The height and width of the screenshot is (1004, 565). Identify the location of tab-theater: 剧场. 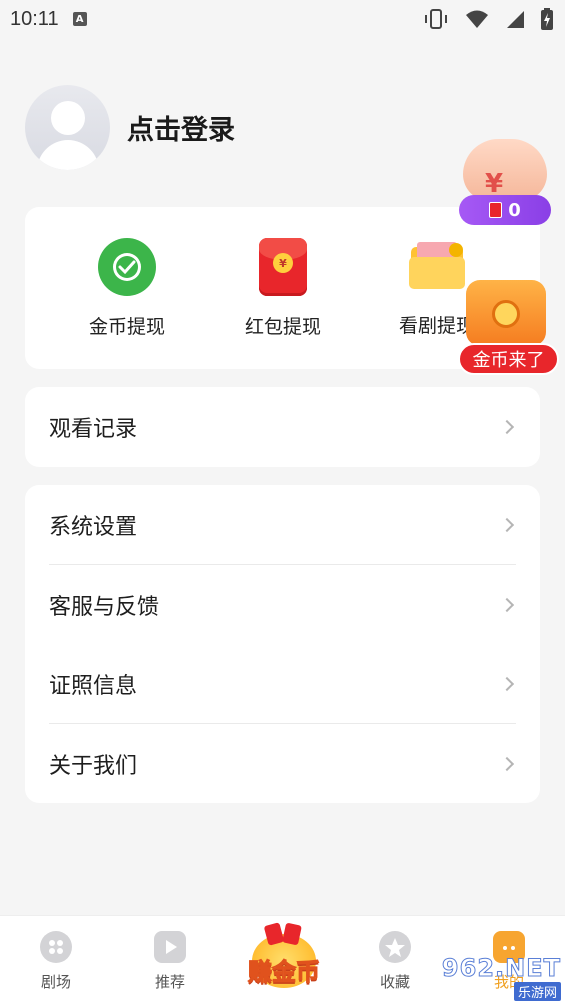
(56, 961).